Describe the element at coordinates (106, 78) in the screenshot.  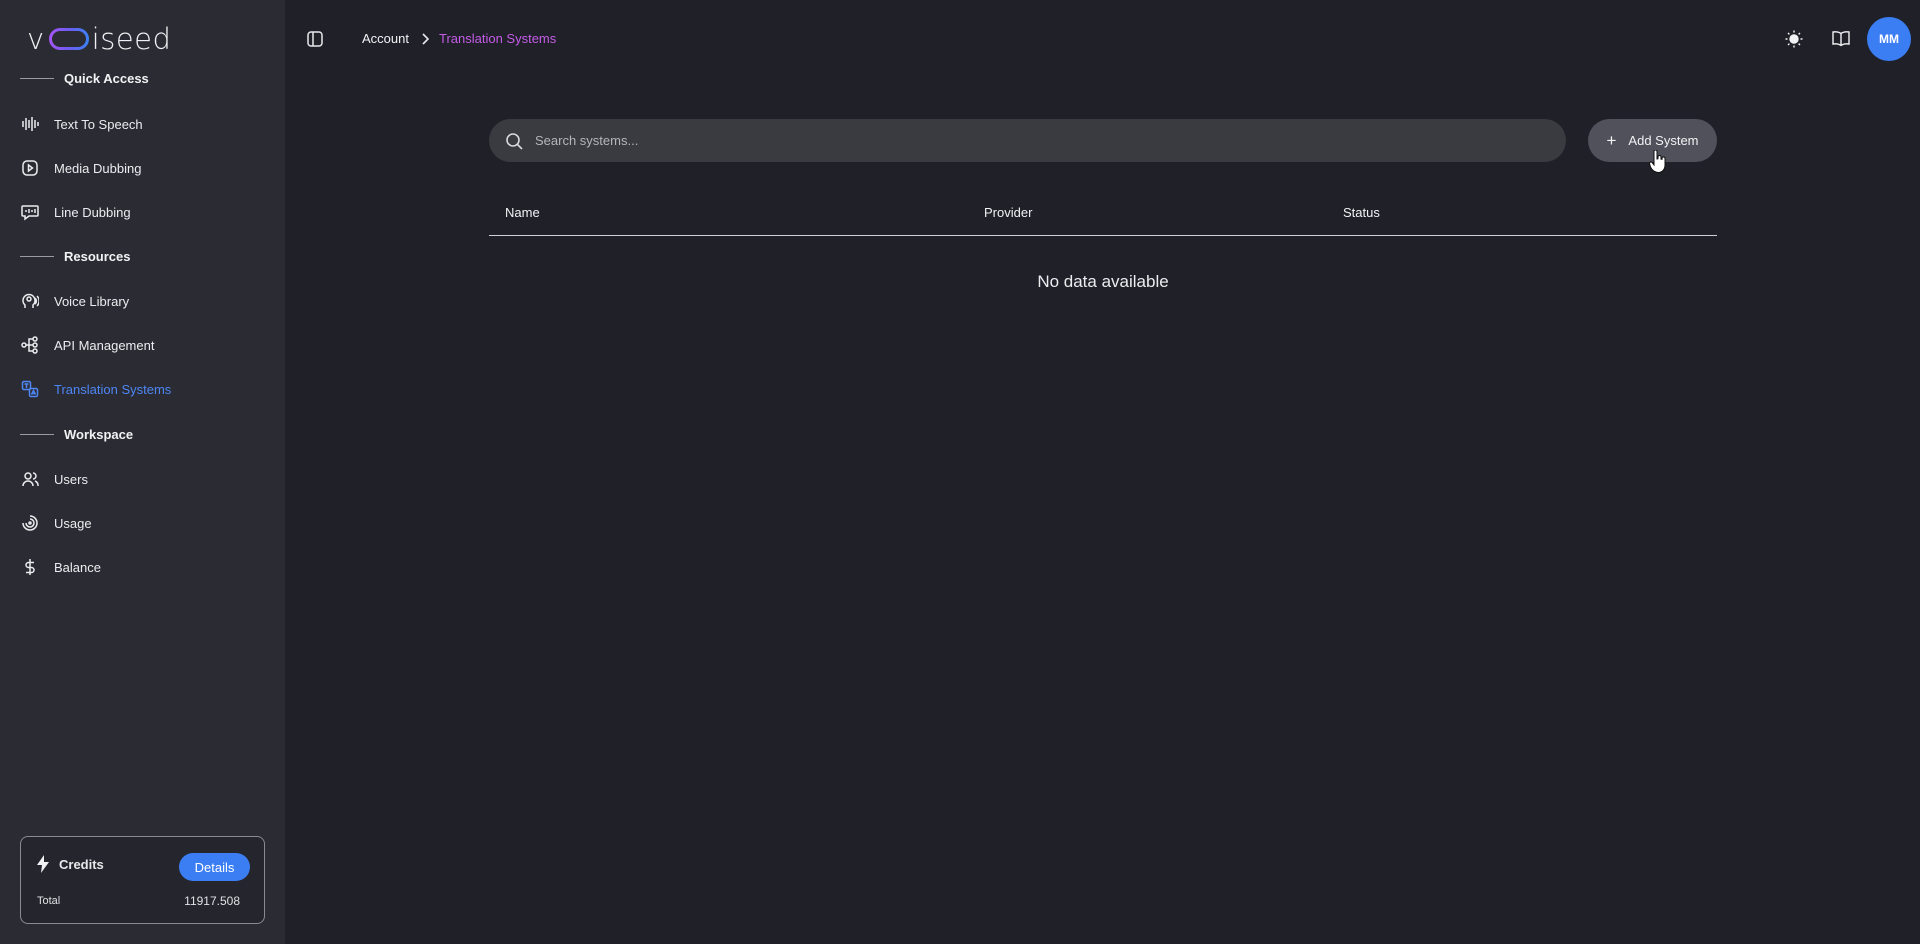
I see `section-title-label: Quick Access` at that location.